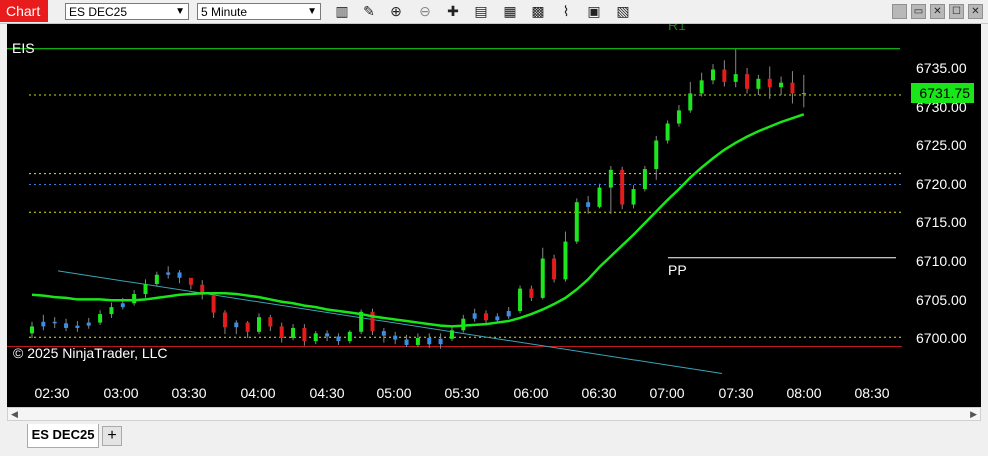  Describe the element at coordinates (872, 393) in the screenshot. I see `time-axis-label: 08:30` at that location.